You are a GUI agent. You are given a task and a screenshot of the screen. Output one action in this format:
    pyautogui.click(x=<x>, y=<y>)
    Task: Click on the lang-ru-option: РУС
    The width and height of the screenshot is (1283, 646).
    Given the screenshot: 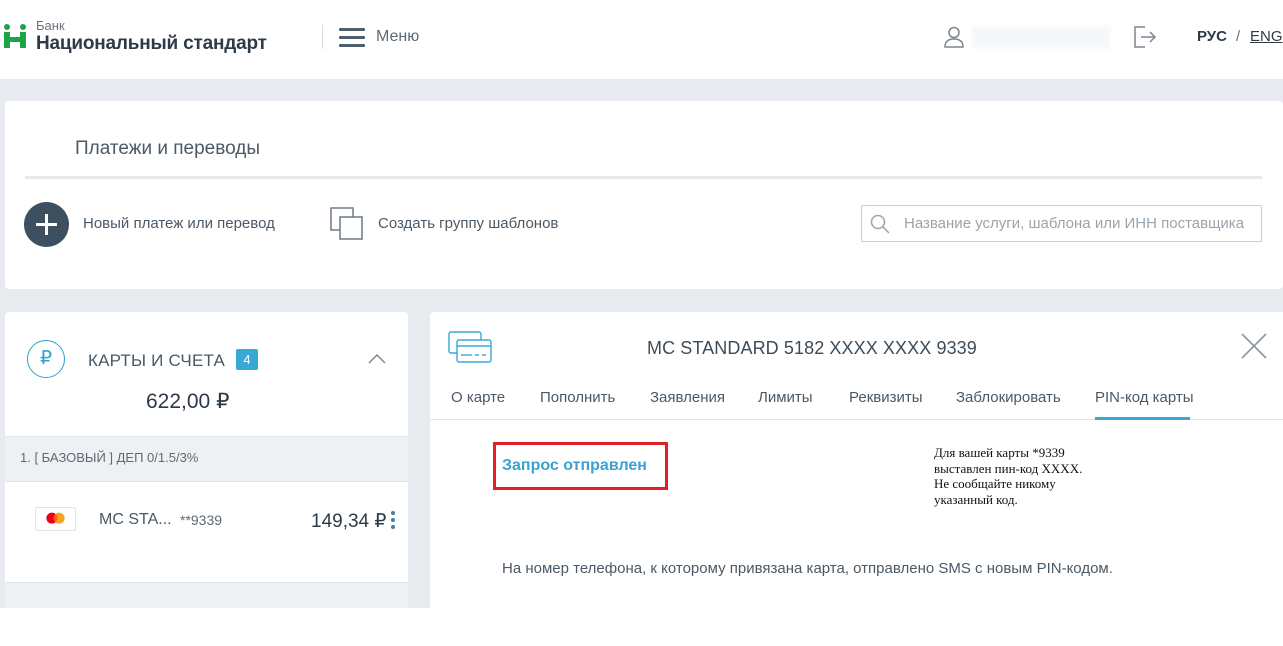 What is the action you would take?
    pyautogui.click(x=1212, y=36)
    